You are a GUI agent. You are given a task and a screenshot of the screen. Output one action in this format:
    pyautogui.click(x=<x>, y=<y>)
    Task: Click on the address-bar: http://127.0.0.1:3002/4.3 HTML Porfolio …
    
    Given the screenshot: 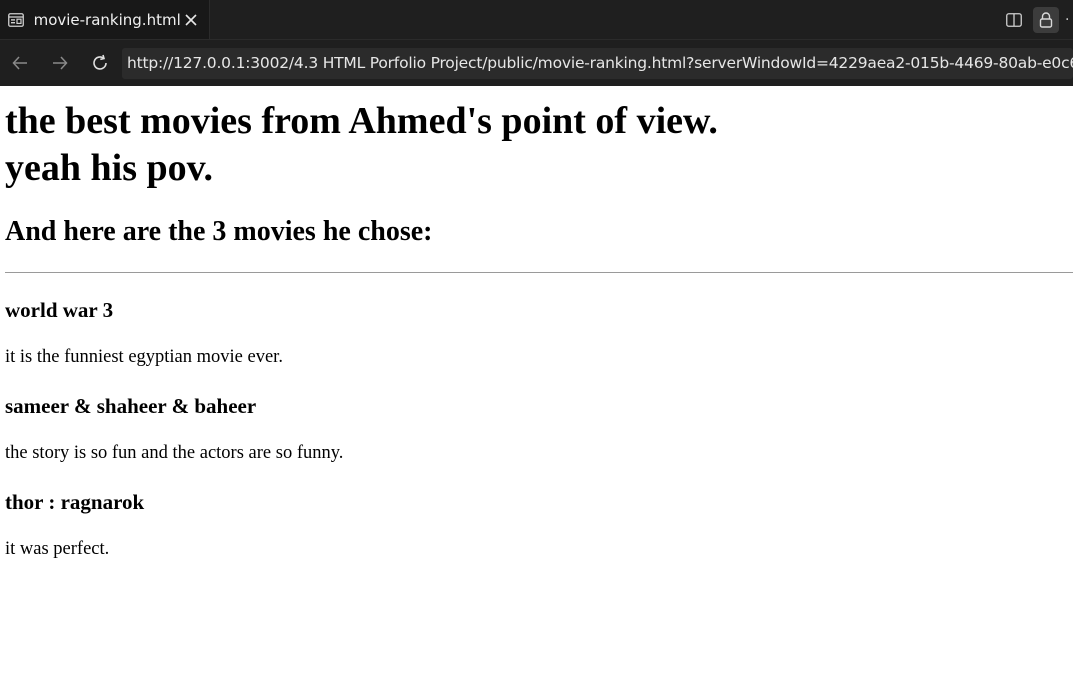 What is the action you would take?
    pyautogui.click(x=597, y=63)
    